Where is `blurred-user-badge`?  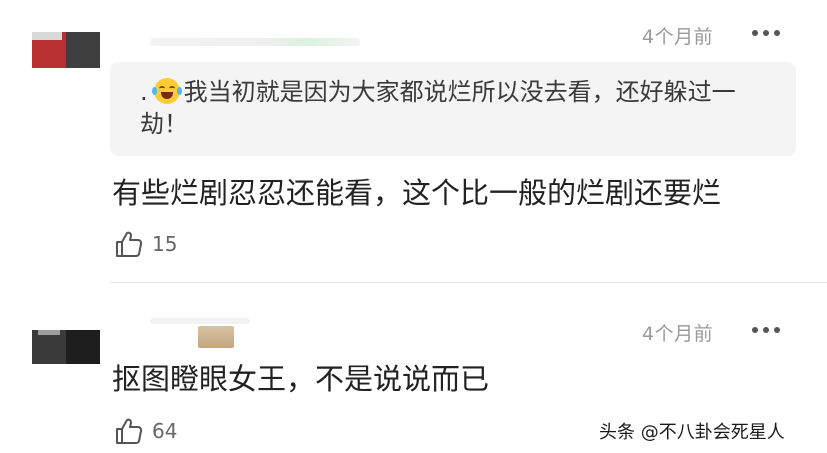 blurred-user-badge is located at coordinates (216, 337).